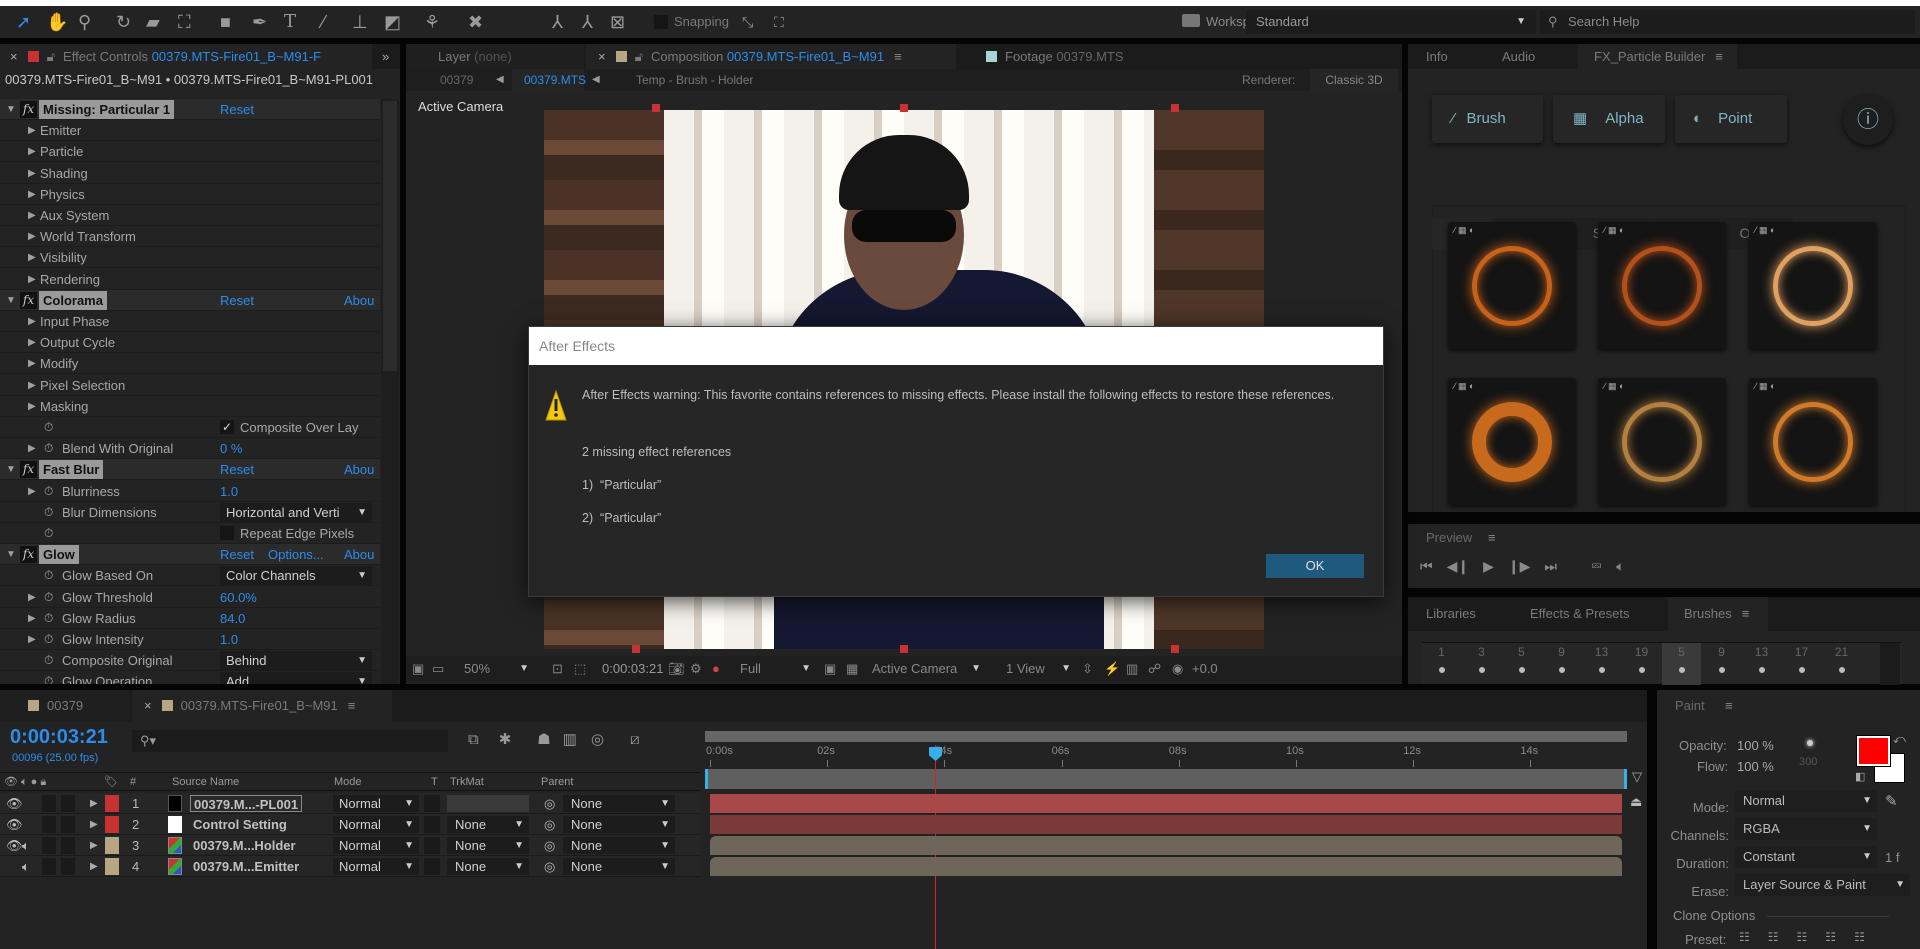 The width and height of the screenshot is (1920, 949). I want to click on flowchart-icon: ☍, so click(1154, 669).